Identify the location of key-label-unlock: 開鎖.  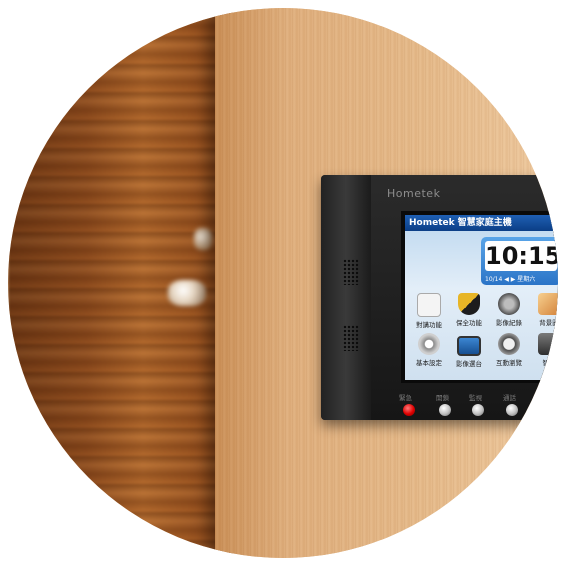
(442, 398).